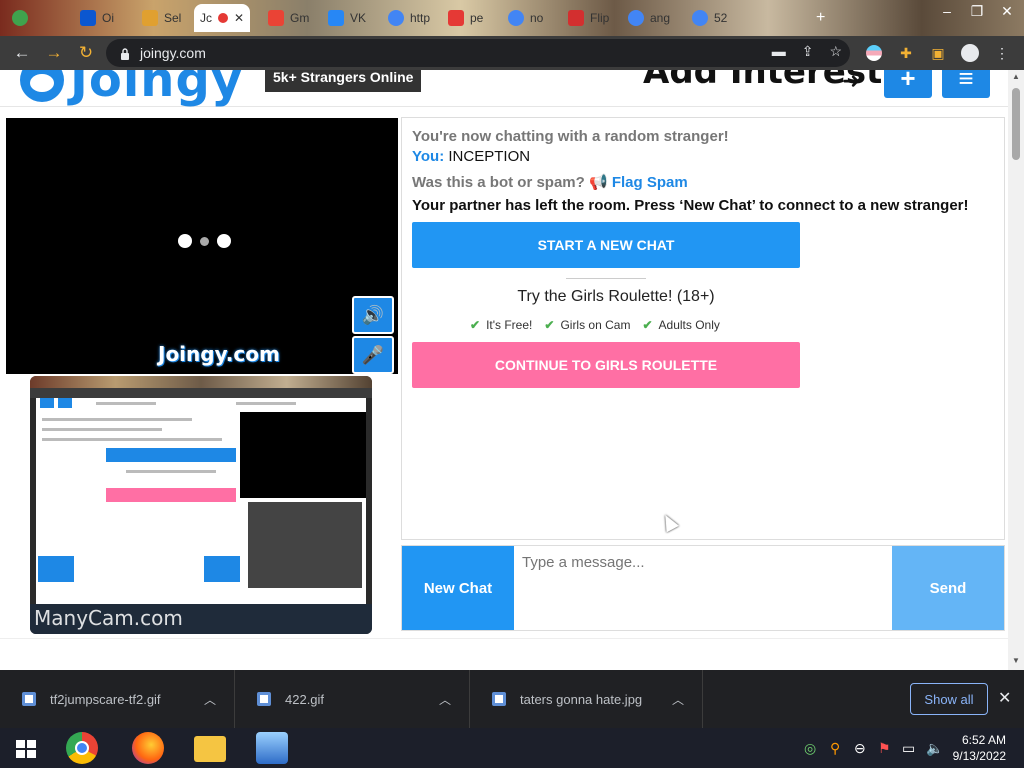 The height and width of the screenshot is (768, 1024). I want to click on minimize-window-button: –, so click(947, 11).